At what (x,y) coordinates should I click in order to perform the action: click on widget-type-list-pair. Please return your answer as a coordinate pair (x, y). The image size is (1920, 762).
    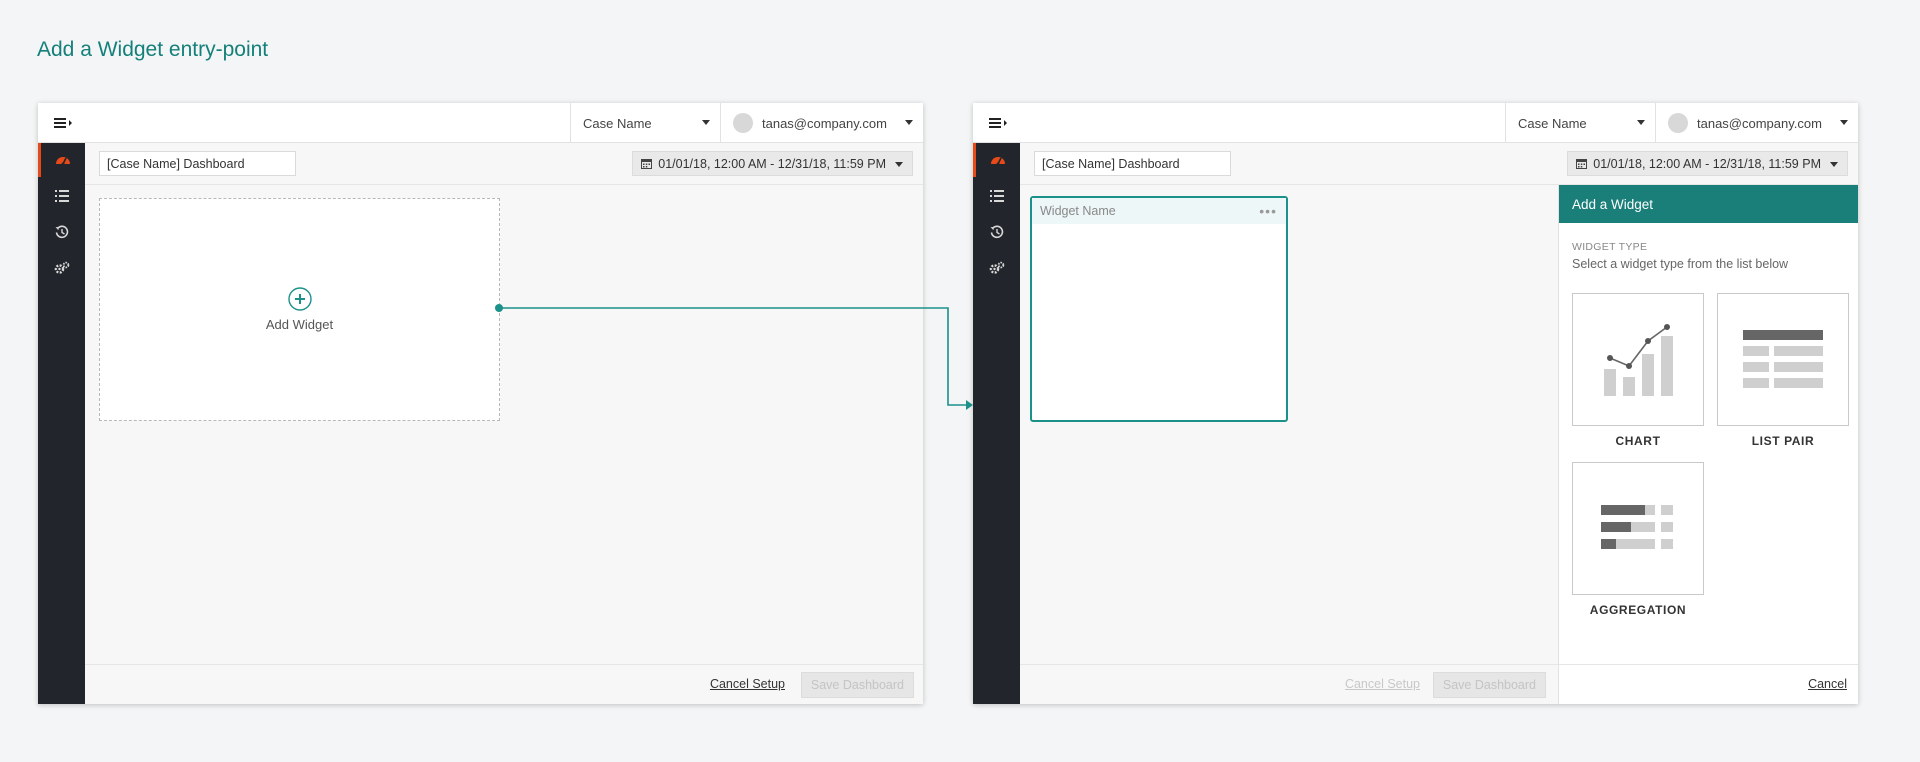
    Looking at the image, I should click on (1783, 359).